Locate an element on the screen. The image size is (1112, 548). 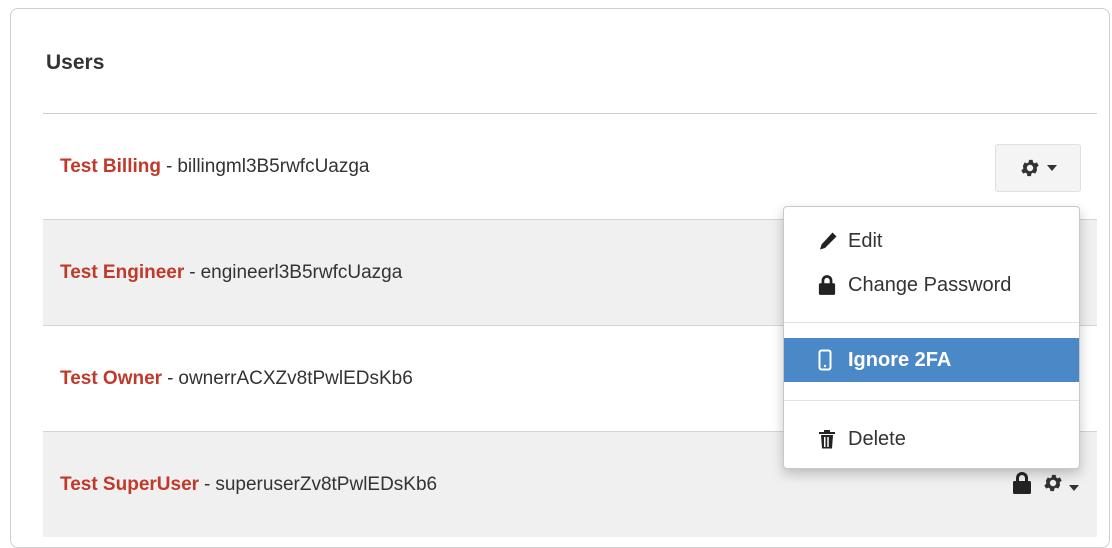
menu-item-change-password: Change Password is located at coordinates (931, 285).